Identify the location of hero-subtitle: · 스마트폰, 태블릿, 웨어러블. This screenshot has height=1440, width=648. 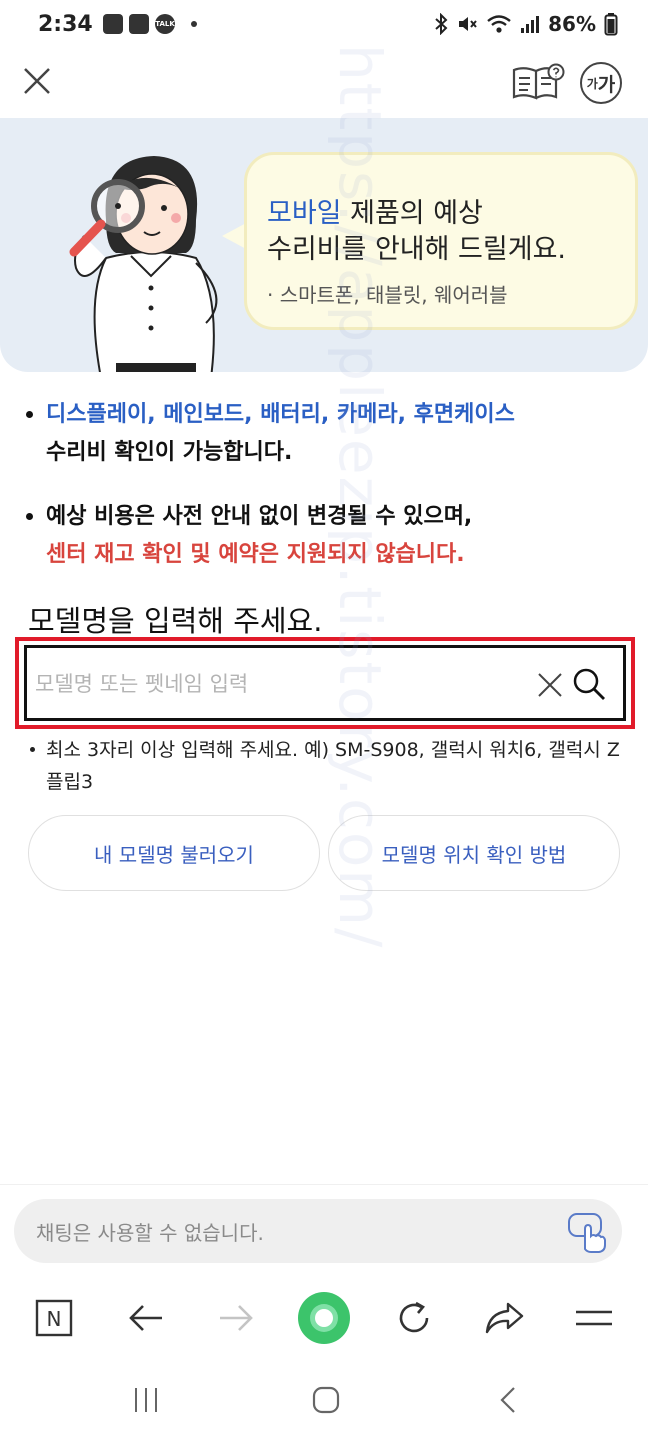
(387, 295).